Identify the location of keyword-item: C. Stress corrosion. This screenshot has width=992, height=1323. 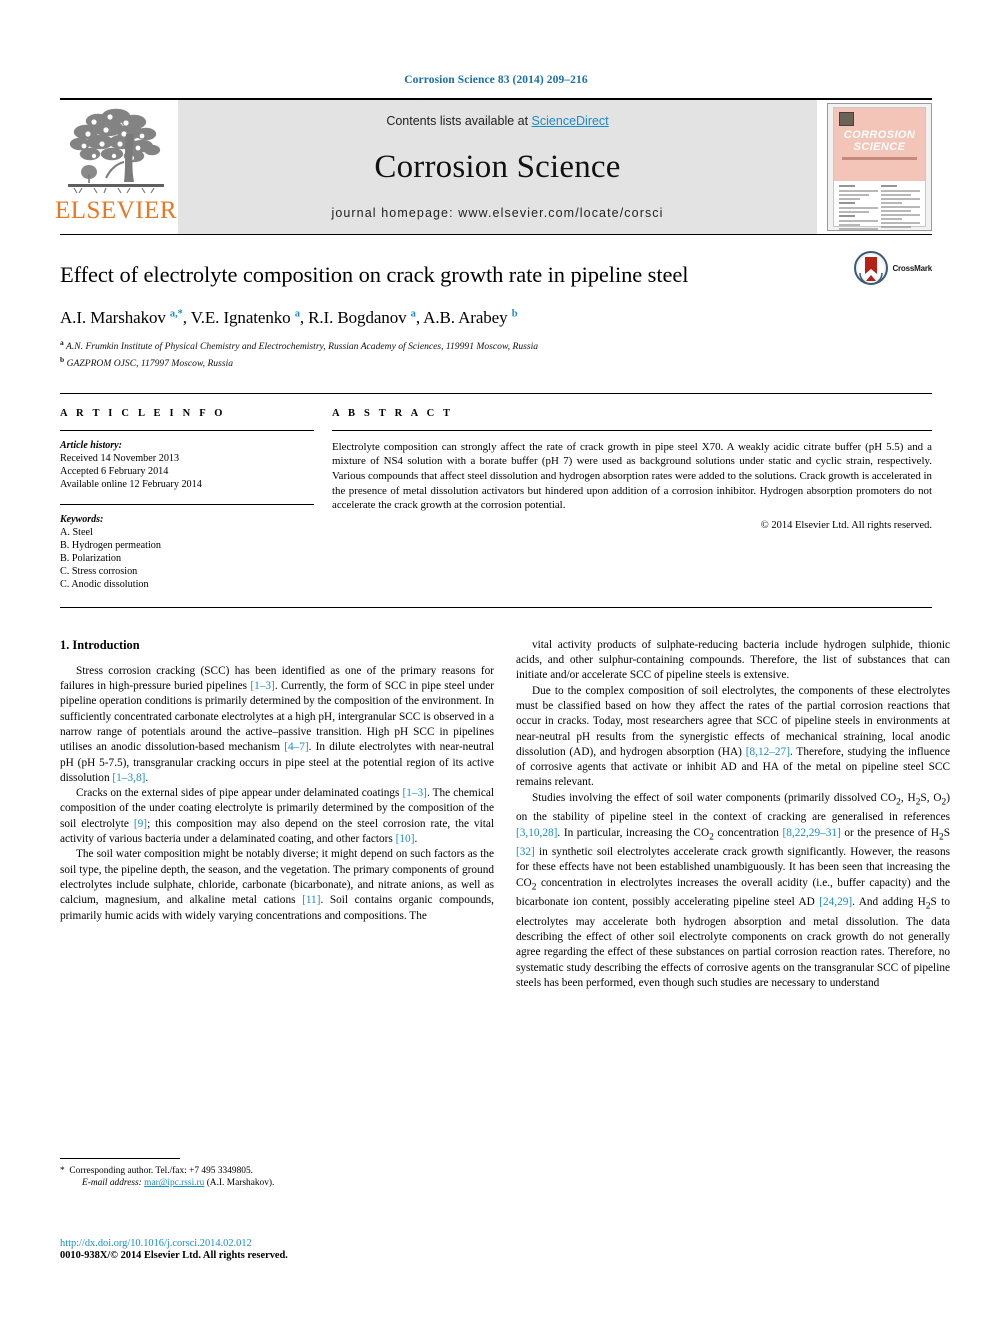
(99, 571).